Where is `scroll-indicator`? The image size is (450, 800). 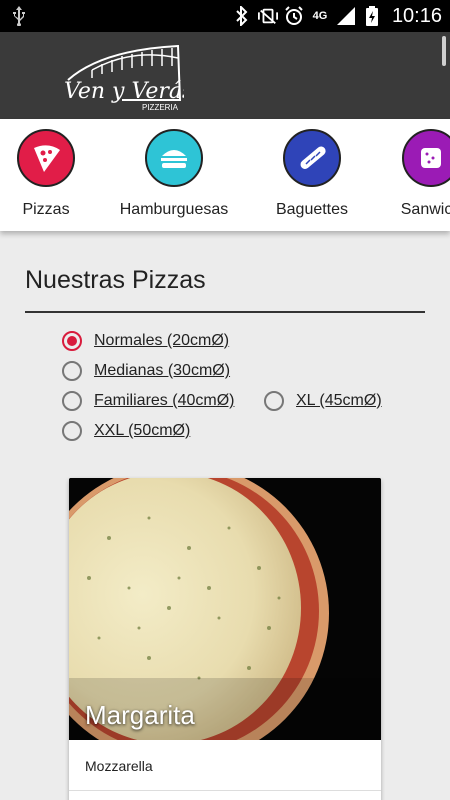
scroll-indicator is located at coordinates (444, 51).